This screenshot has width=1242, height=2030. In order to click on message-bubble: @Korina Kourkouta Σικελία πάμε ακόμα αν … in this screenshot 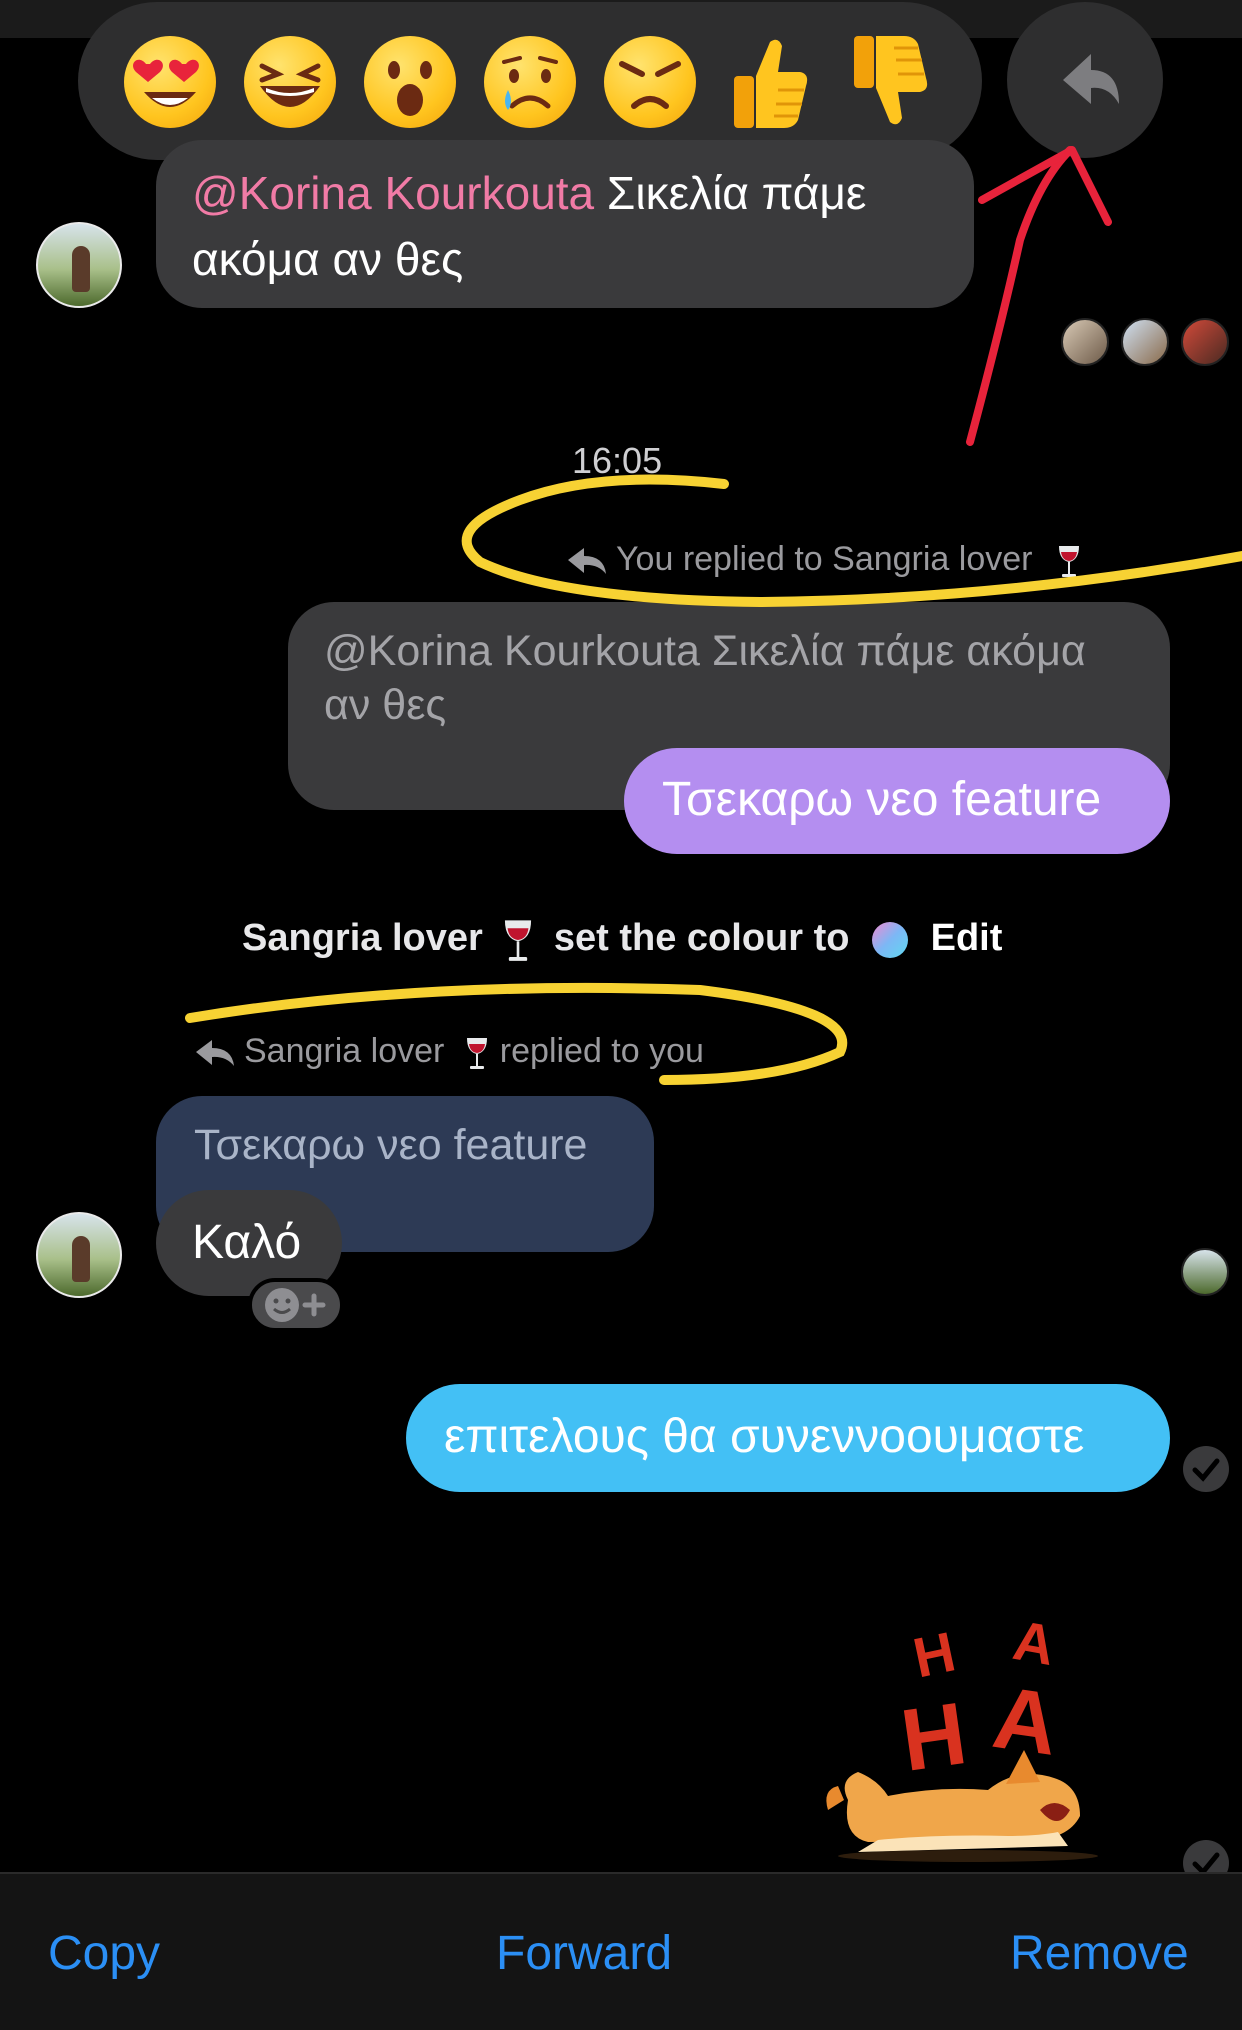, I will do `click(565, 224)`.